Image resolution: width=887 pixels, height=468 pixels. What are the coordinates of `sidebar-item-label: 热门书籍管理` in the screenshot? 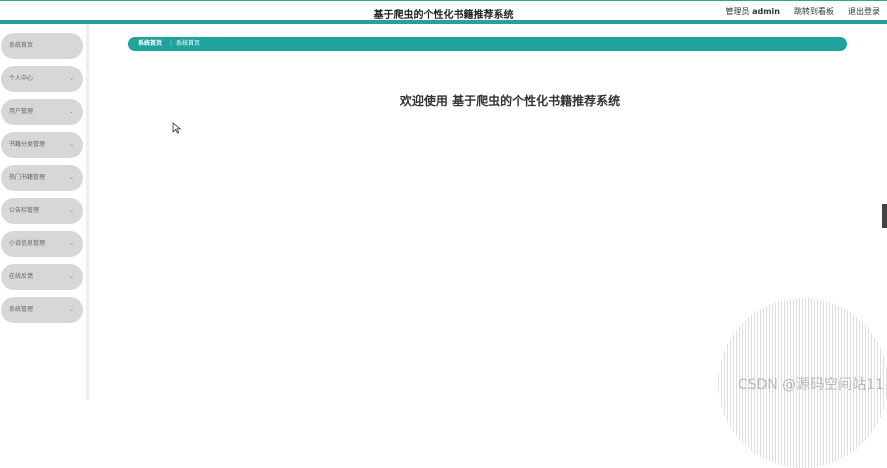 It's located at (27, 177).